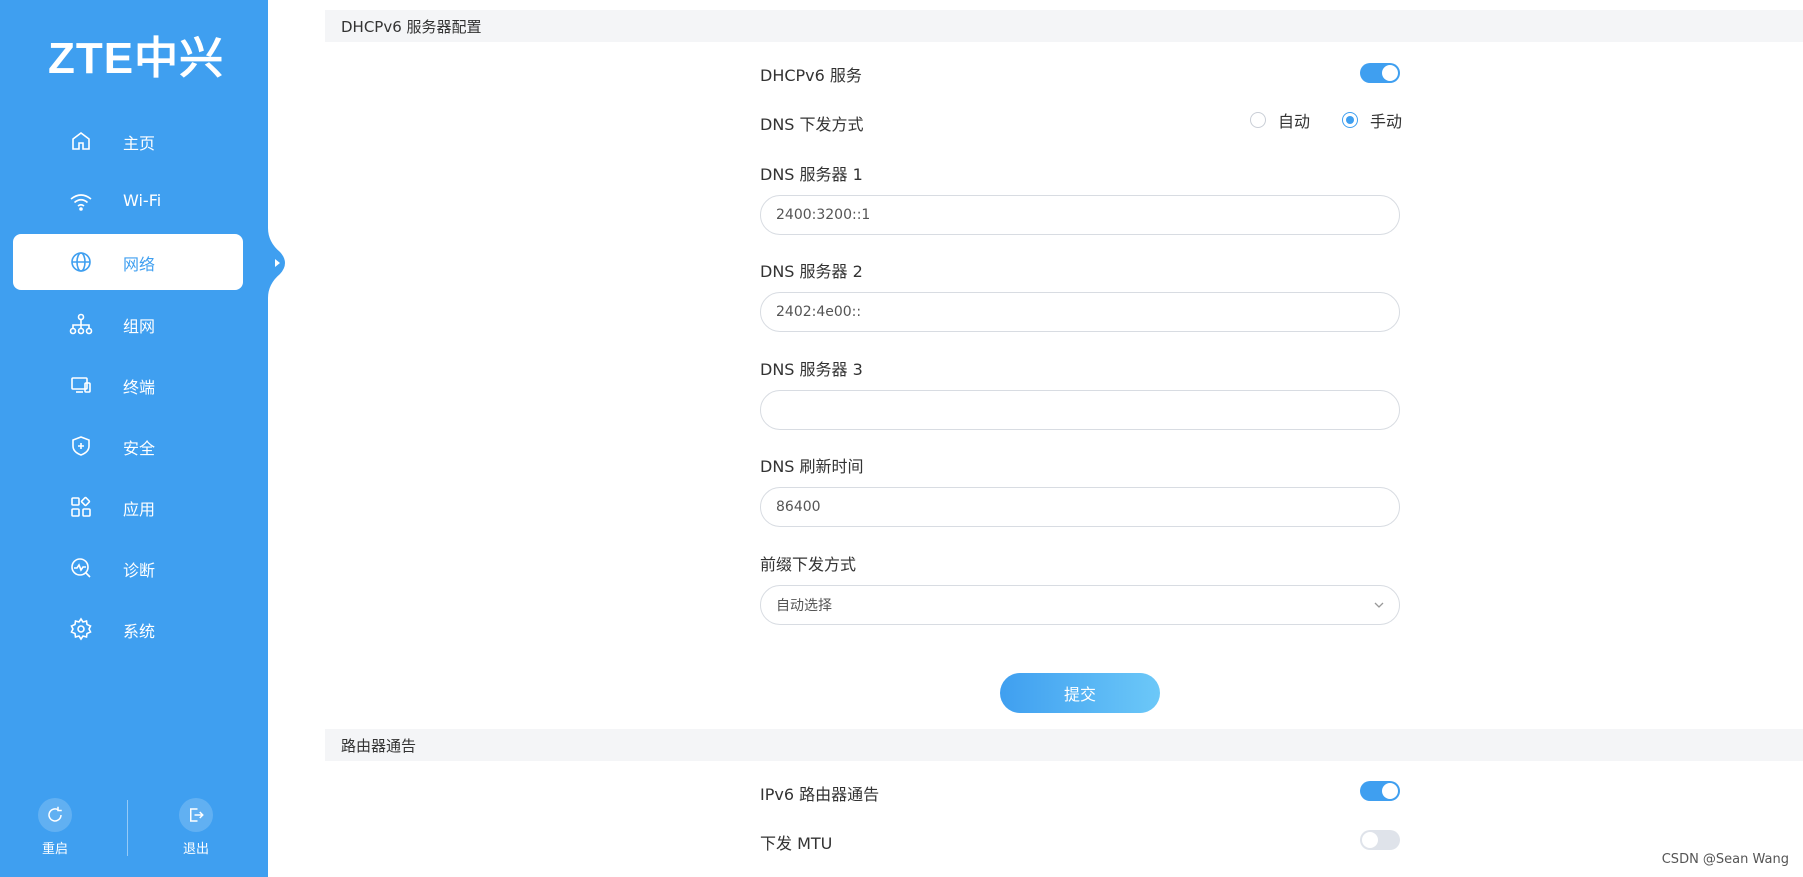  I want to click on apps-icon, so click(81, 507).